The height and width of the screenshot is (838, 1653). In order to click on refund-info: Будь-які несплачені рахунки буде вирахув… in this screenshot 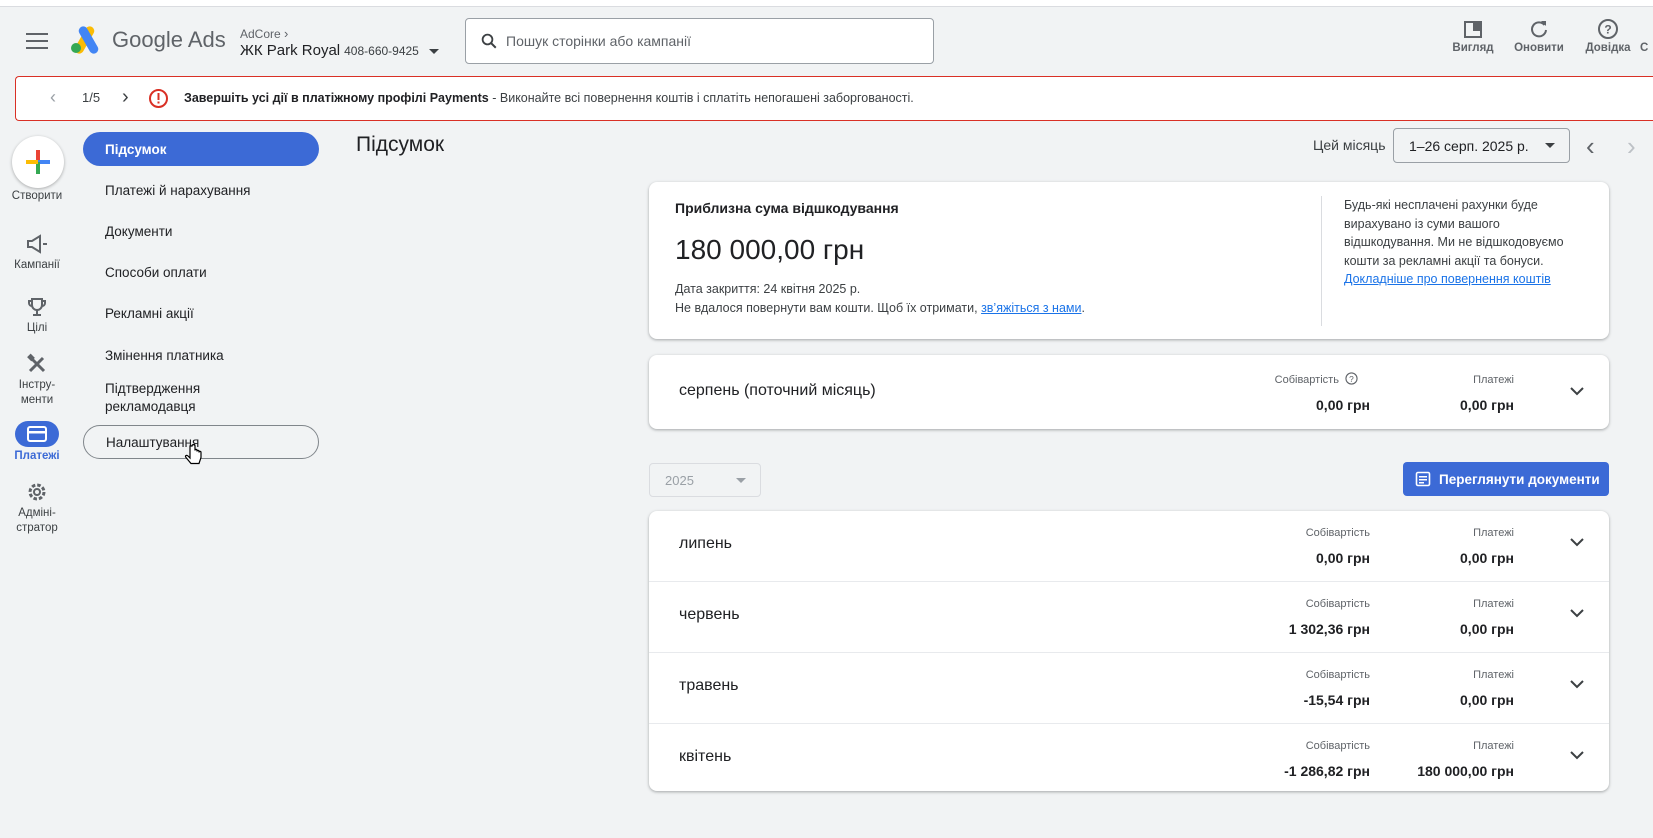, I will do `click(1464, 242)`.